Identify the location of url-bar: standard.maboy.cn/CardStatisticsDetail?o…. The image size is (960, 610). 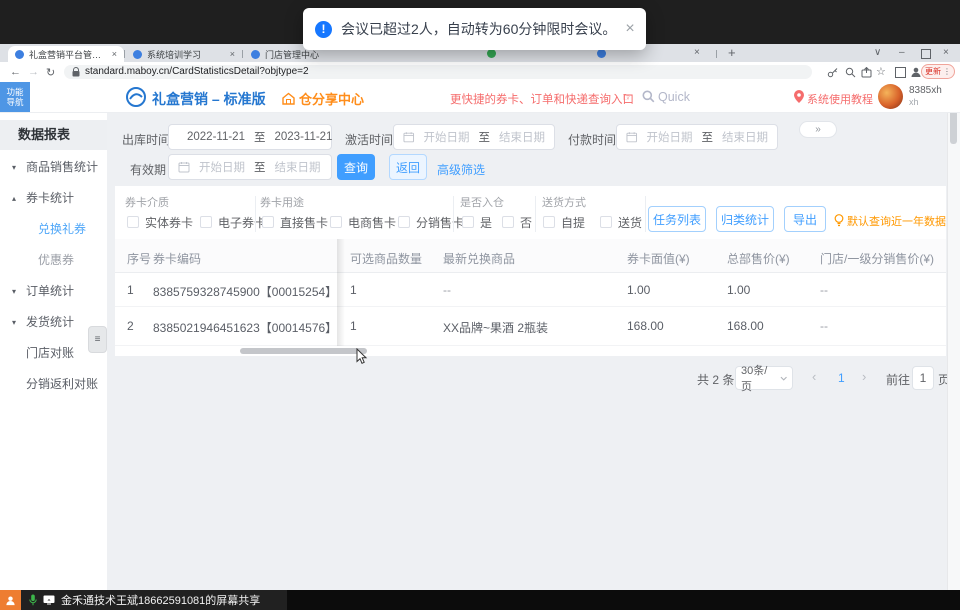
(438, 71).